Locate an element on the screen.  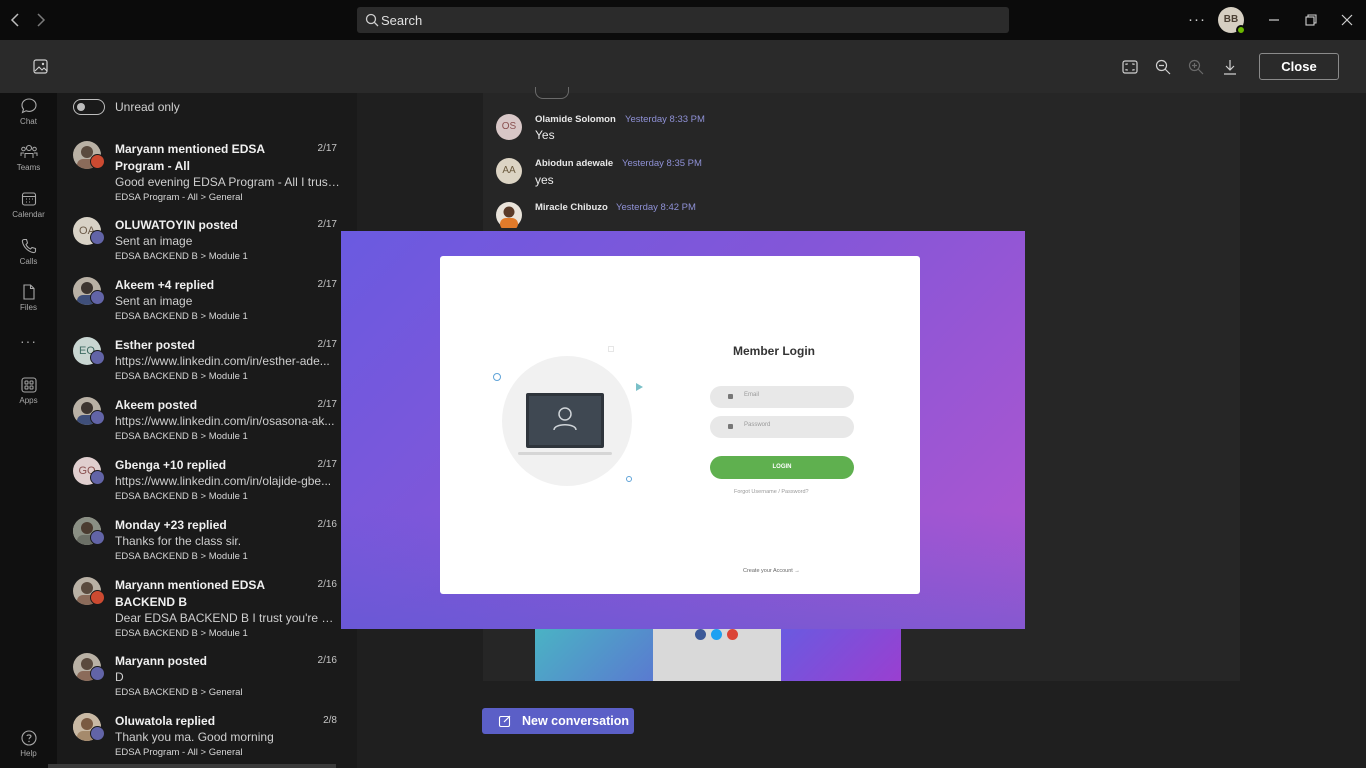
search-icon is located at coordinates (372, 20).